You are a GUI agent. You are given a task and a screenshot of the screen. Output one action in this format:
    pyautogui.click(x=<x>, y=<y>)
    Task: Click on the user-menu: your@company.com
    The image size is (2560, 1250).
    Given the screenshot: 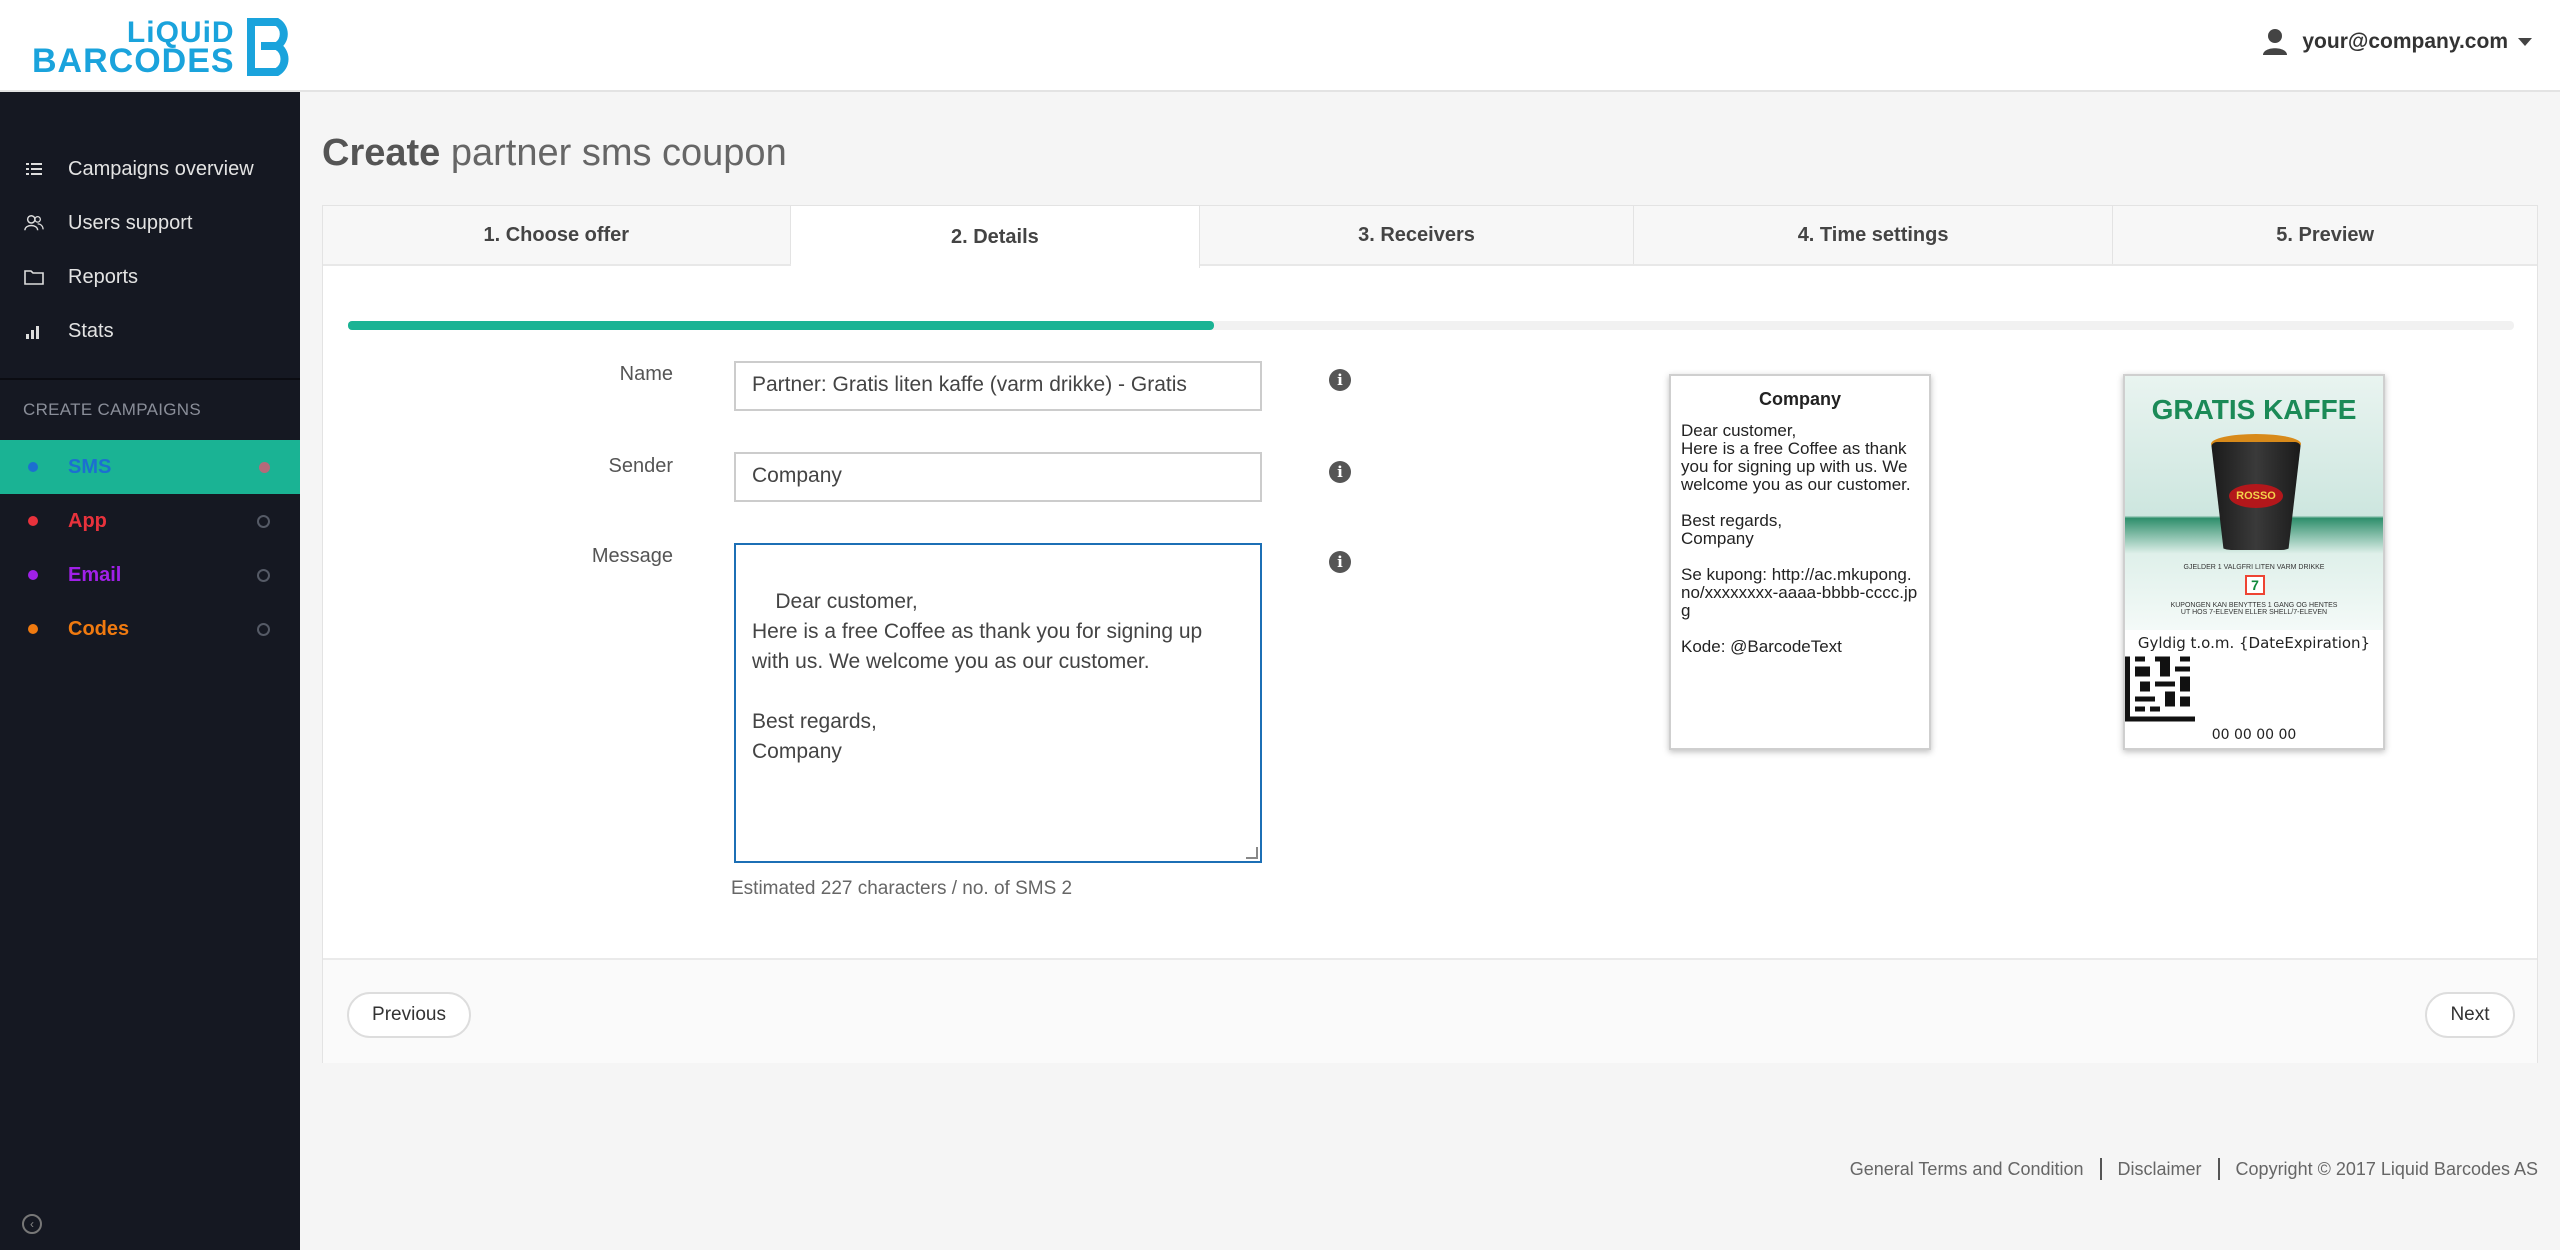 What is the action you would take?
    pyautogui.click(x=2397, y=42)
    